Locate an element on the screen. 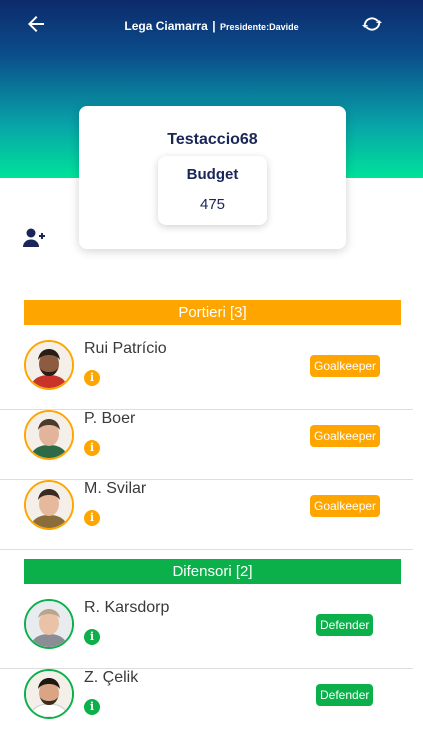  team-name: Testaccio68 is located at coordinates (212, 139).